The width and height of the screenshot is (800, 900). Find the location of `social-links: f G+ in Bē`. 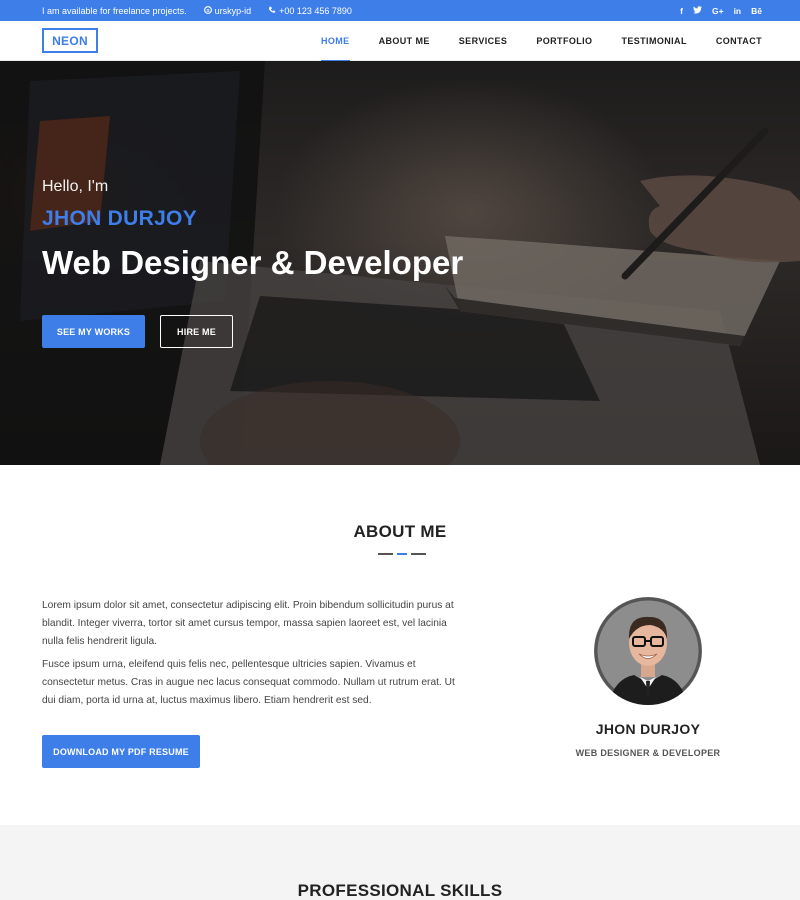

social-links: f G+ in Bē is located at coordinates (716, 10).